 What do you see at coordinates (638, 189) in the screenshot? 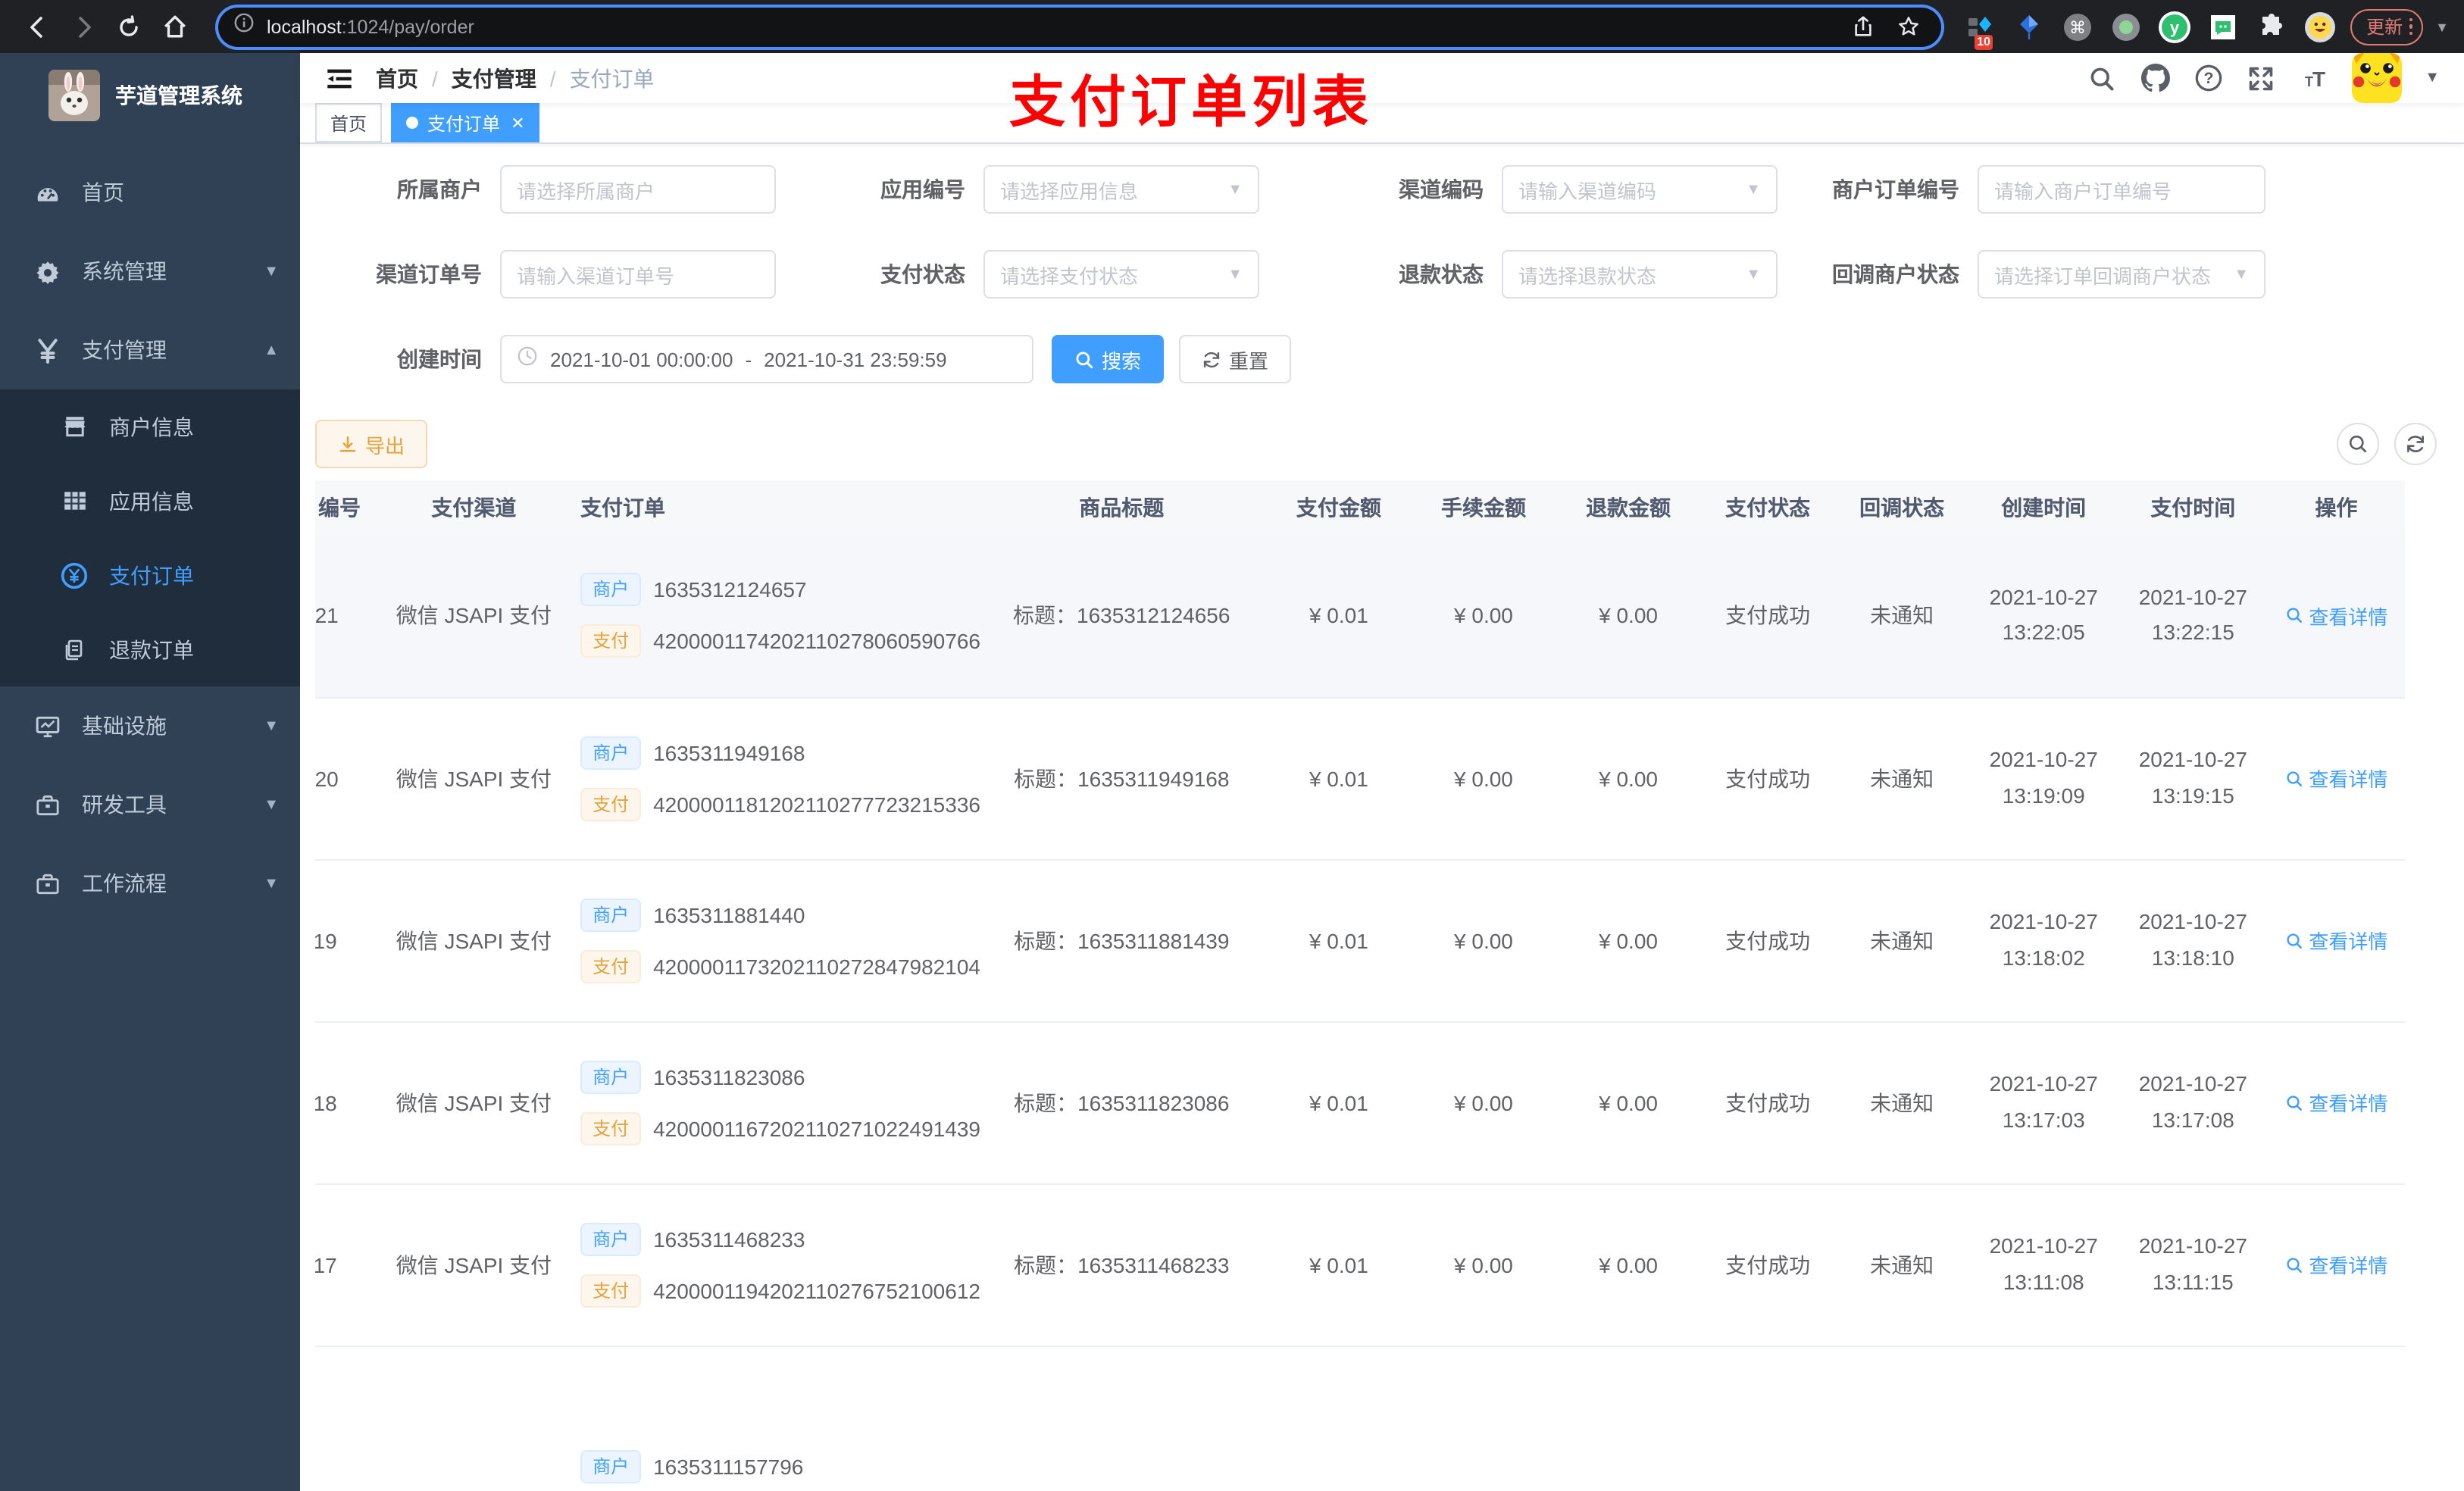
I see `merchant-filter-input: 请选择所属商户` at bounding box center [638, 189].